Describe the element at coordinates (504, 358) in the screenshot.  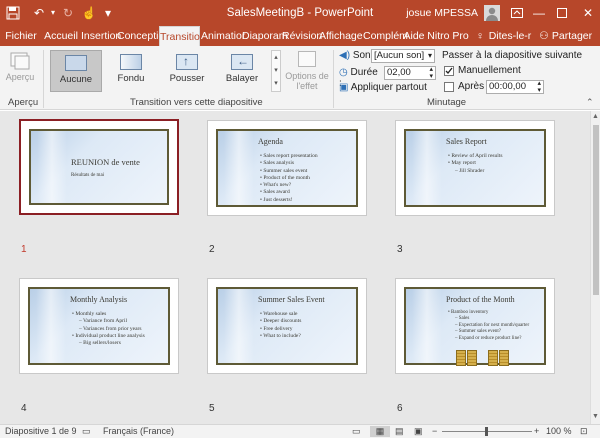
I see `bamboo-image` at that location.